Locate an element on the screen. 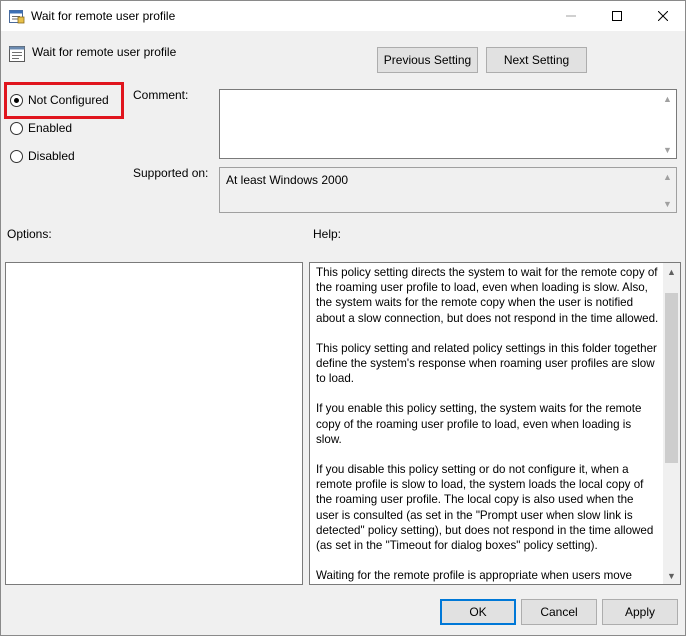 The image size is (686, 636). maximize-button is located at coordinates (617, 16).